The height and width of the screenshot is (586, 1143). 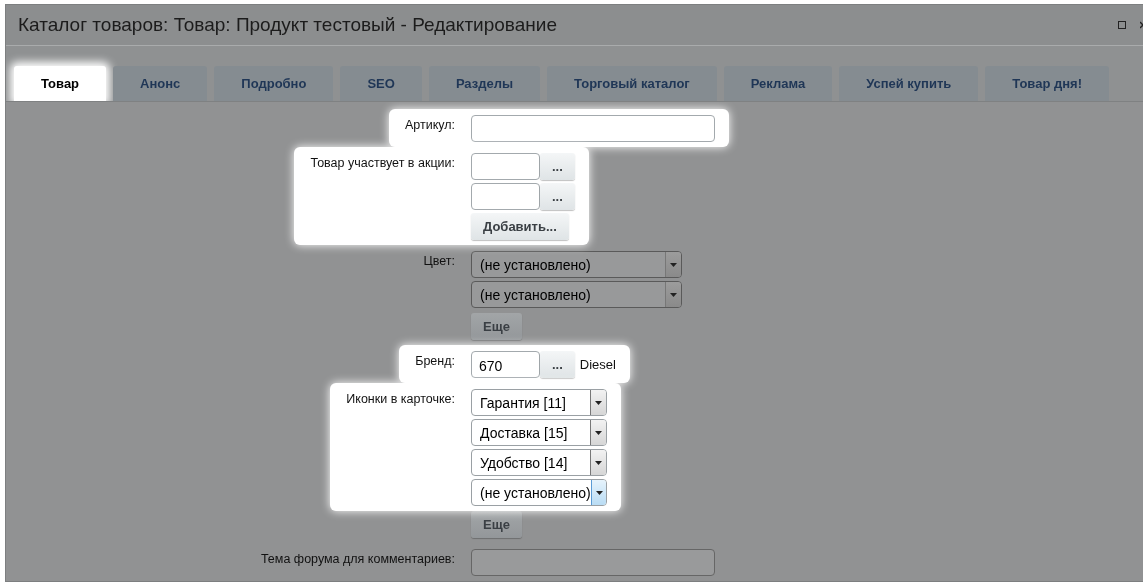 I want to click on window-title: Каталог товаров: Товар: Продукт тестовый - Редактирование, so click(x=288, y=25).